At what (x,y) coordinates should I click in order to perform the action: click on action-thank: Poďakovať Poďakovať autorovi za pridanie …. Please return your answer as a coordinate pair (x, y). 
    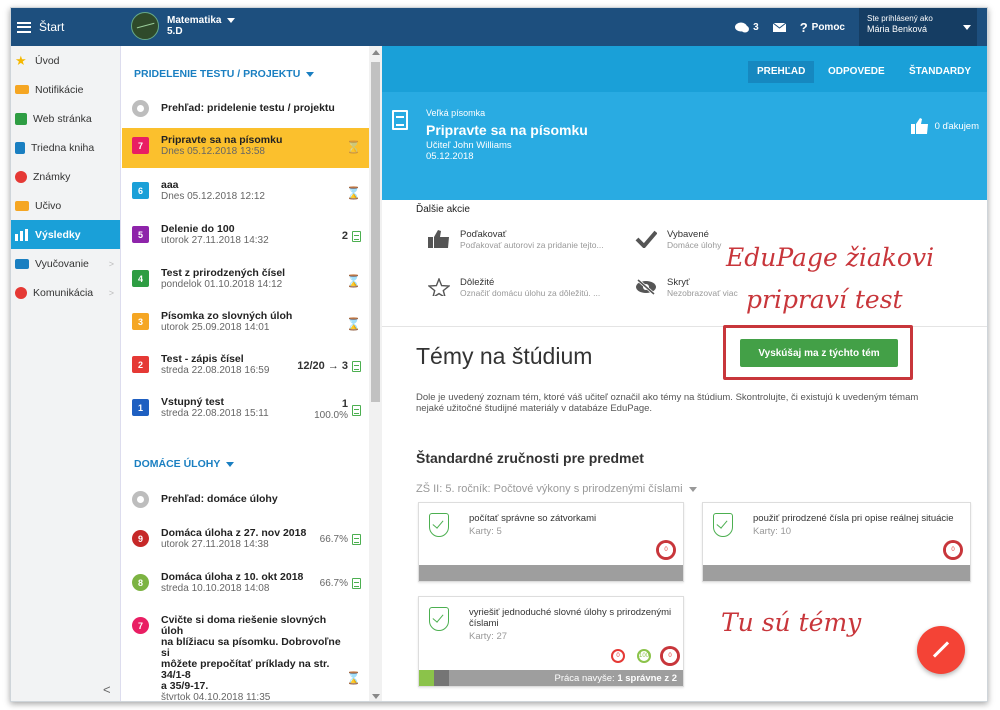
    Looking at the image, I should click on (516, 240).